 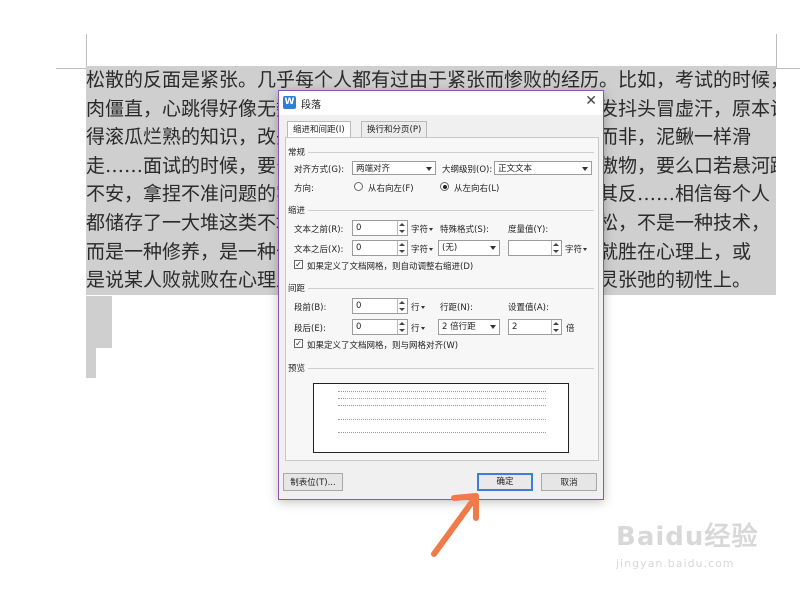 I want to click on indent-after-label: 文本之后(X):, so click(x=319, y=250).